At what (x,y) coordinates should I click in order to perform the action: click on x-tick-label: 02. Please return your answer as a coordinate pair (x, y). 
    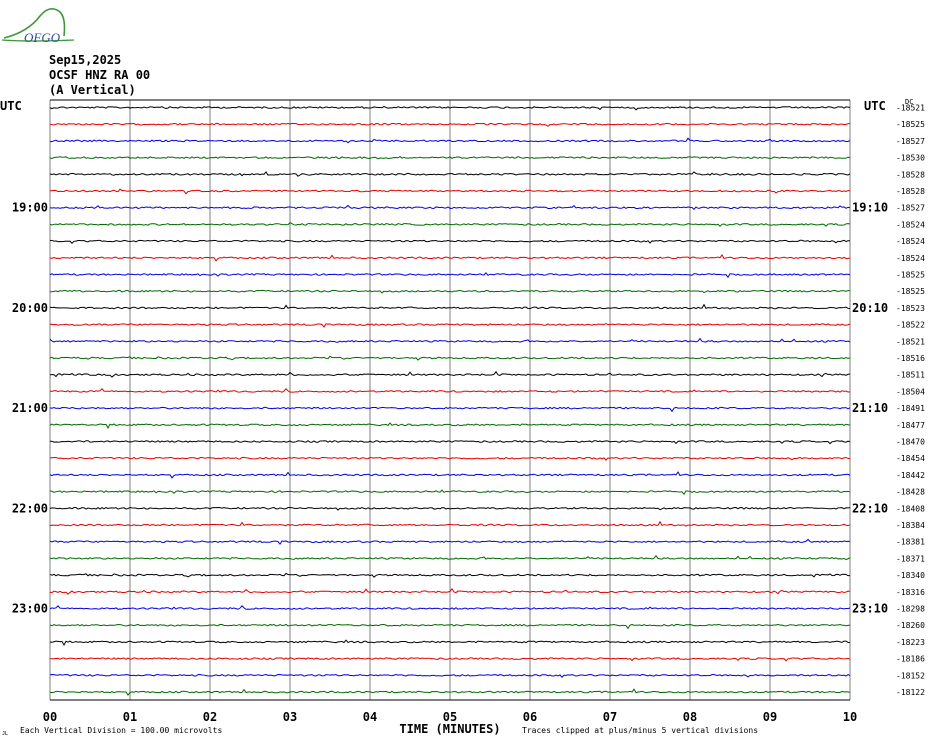
    Looking at the image, I should click on (210, 717).